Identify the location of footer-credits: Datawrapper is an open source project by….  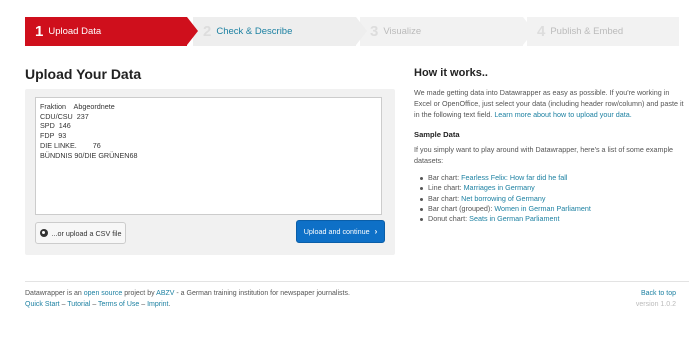
(187, 294).